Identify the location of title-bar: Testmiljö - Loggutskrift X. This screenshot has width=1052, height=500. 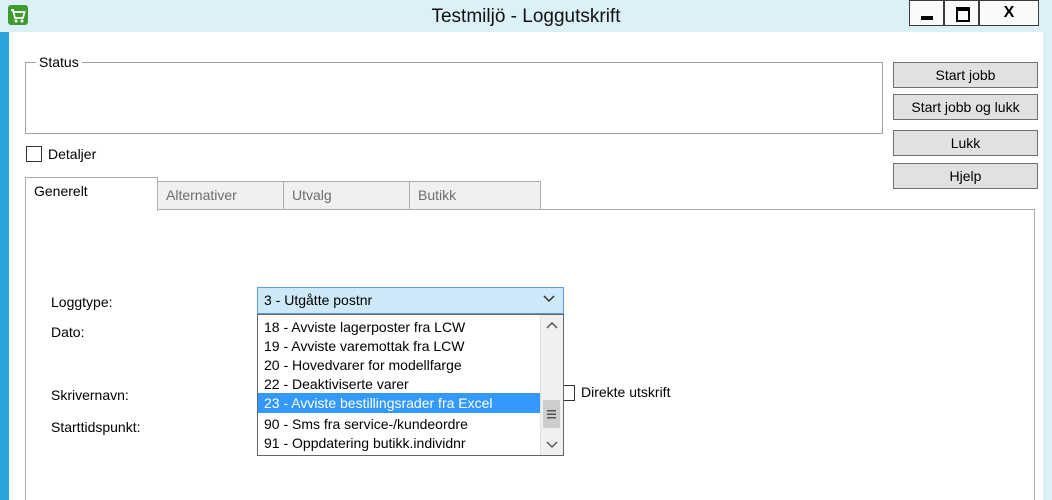
(526, 16).